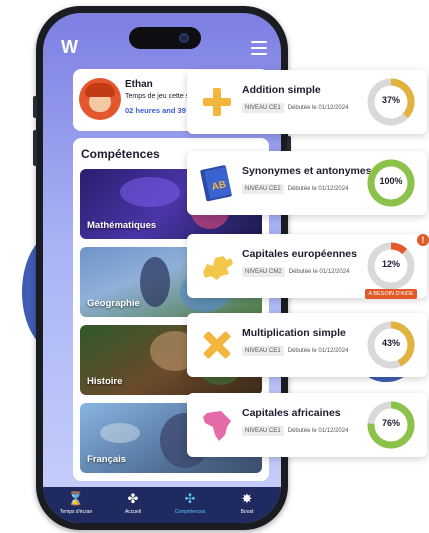 This screenshot has width=429, height=533. What do you see at coordinates (294, 333) in the screenshot?
I see `skill-card-title: Multiplication simple` at bounding box center [294, 333].